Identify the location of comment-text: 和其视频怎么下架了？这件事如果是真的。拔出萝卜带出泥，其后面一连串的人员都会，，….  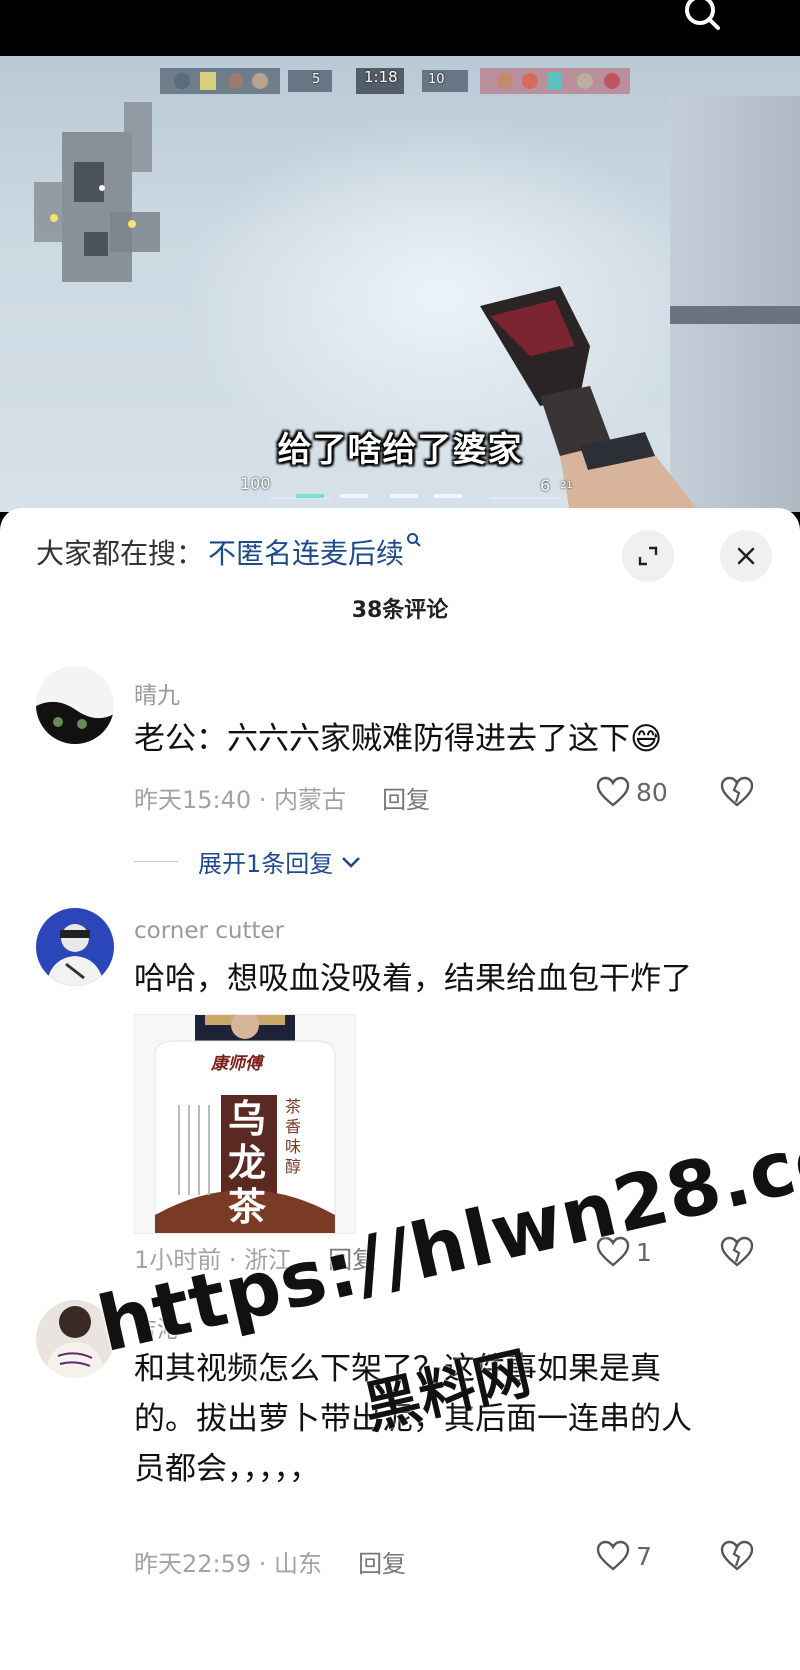
(413, 1419).